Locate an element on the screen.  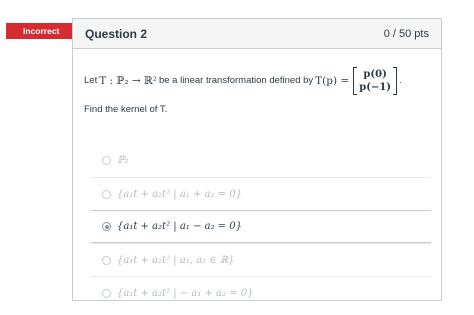
matrix-top: p(0) is located at coordinates (375, 74).